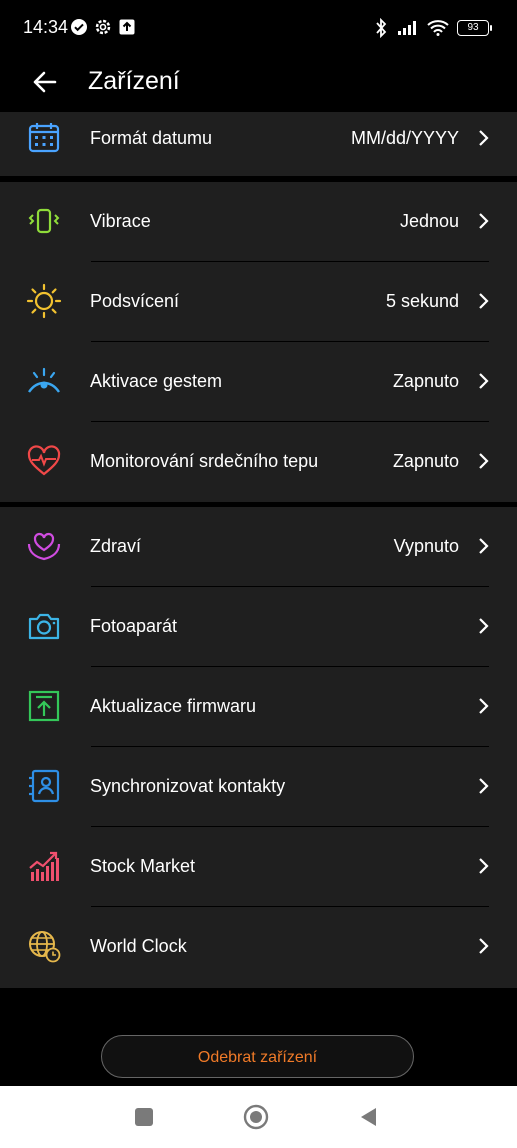 The width and height of the screenshot is (517, 1148). I want to click on firmware-update-icon, so click(44, 706).